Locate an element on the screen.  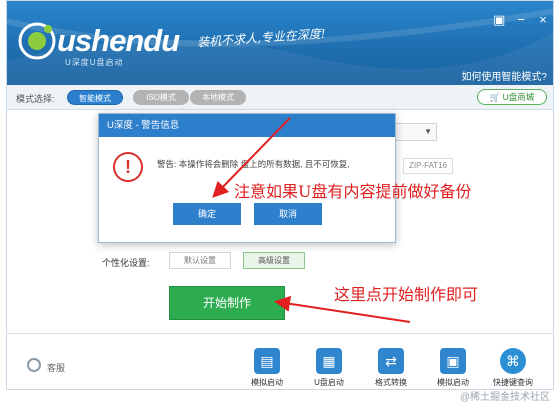
mode-iso-button: ISO模式 is located at coordinates (161, 97).